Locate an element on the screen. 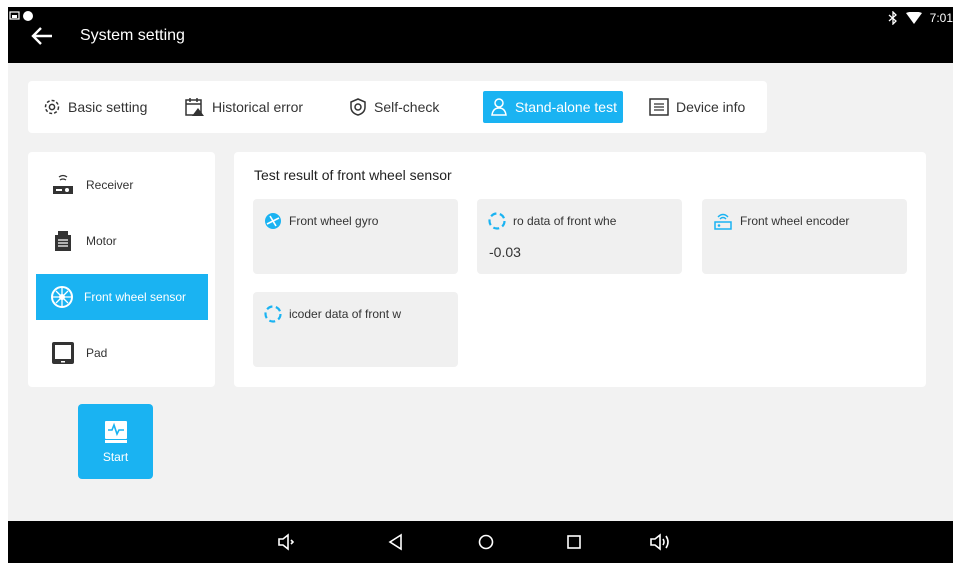 This screenshot has height=563, width=953. card-front-wheel-gyro: Front wheel gyro is located at coordinates (355, 236).